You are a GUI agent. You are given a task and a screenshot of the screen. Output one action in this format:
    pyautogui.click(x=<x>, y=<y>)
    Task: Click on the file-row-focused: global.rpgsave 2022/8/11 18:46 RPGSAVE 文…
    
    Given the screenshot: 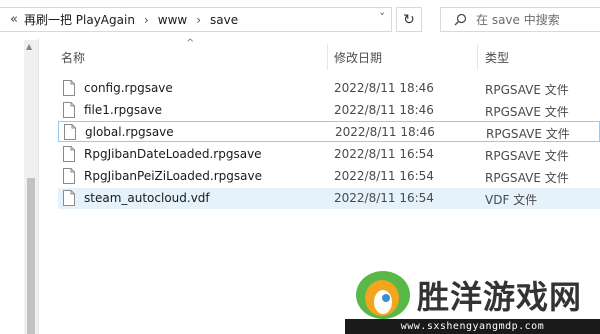 What is the action you would take?
    pyautogui.click(x=329, y=131)
    